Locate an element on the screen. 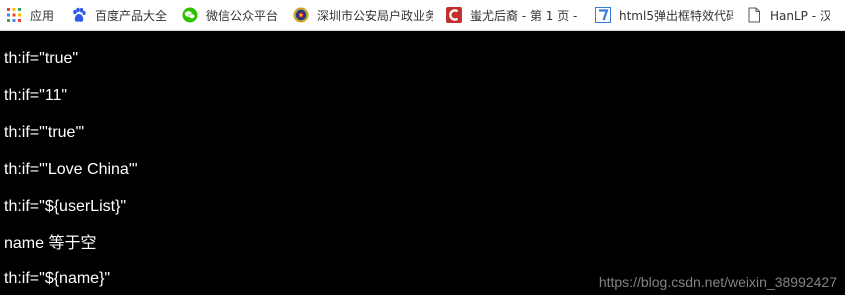 The image size is (845, 295). bookmark-hanlp: HanLP - 汉语 is located at coordinates (788, 15).